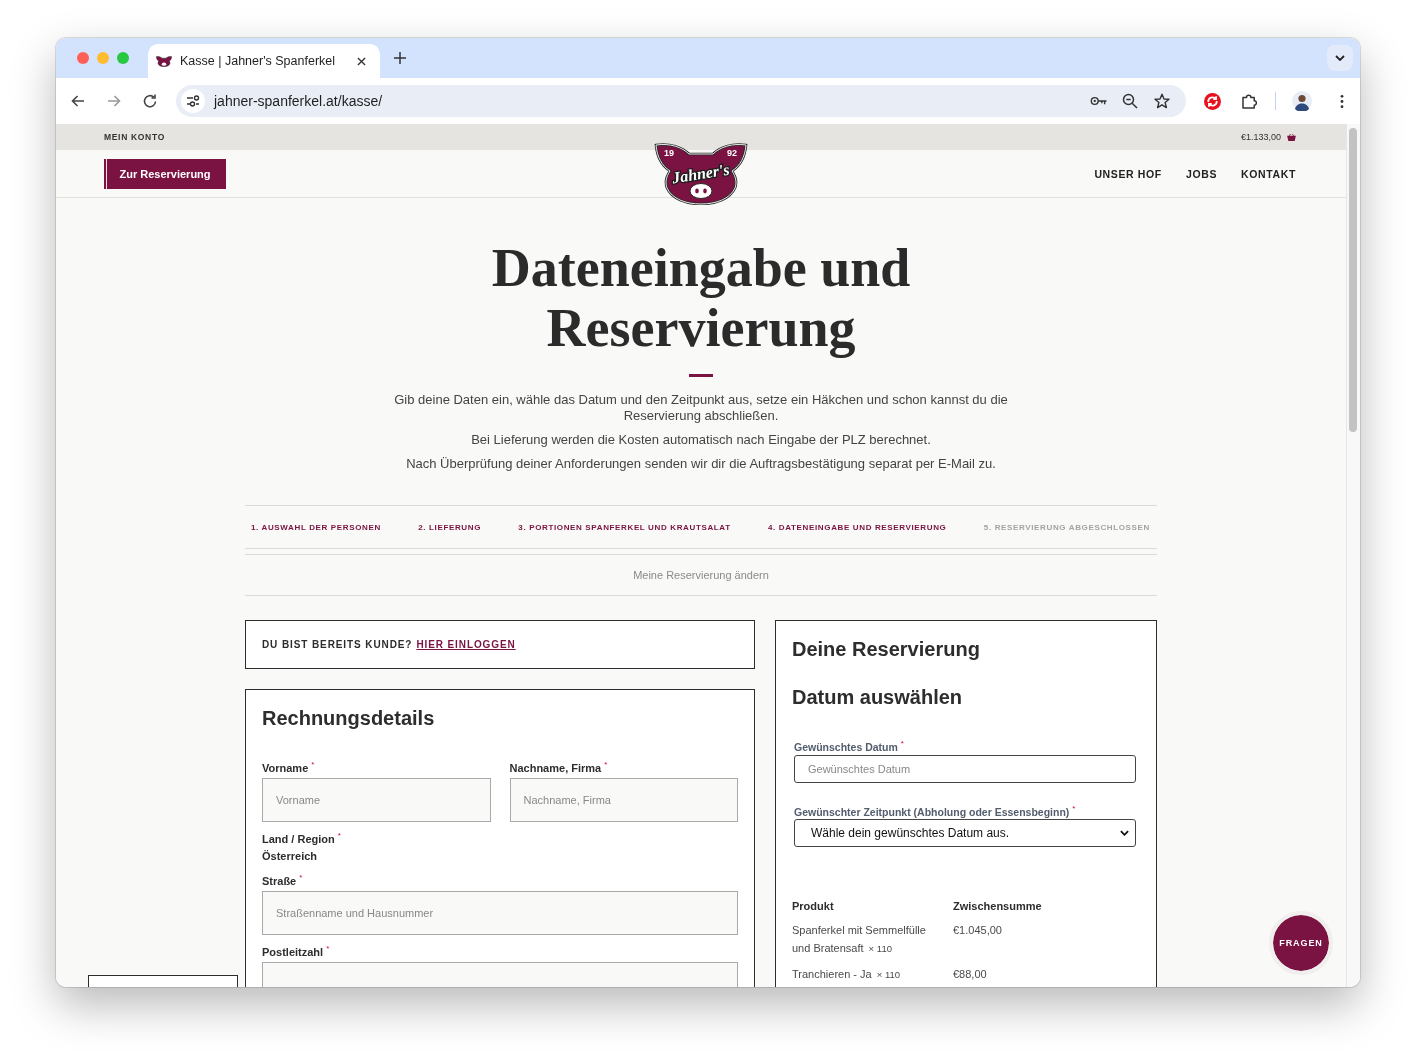 The width and height of the screenshot is (1416, 1061). Describe the element at coordinates (114, 101) in the screenshot. I see `forward-icon` at that location.